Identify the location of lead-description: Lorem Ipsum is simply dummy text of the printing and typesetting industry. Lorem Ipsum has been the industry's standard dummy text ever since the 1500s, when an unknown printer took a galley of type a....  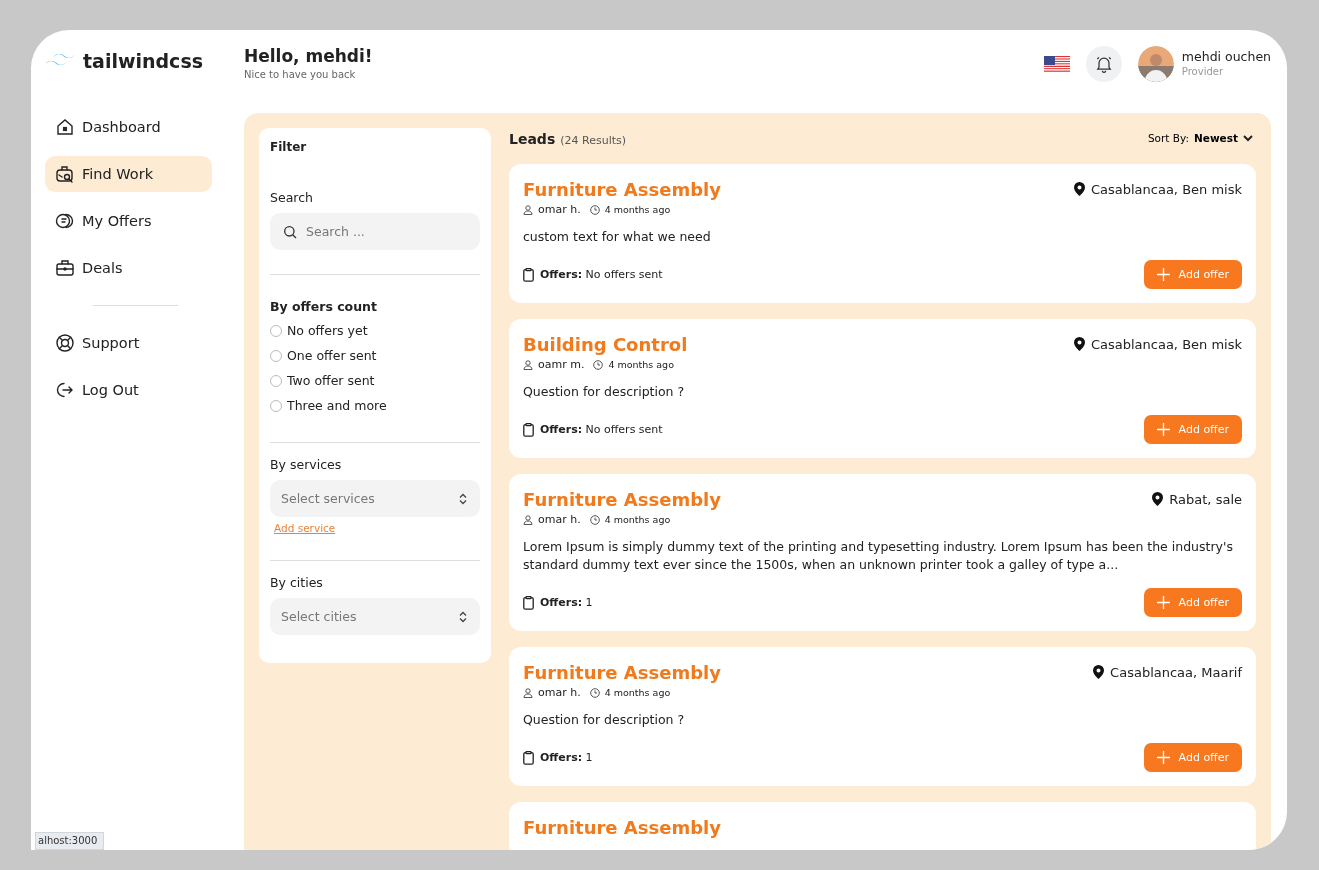
(878, 556).